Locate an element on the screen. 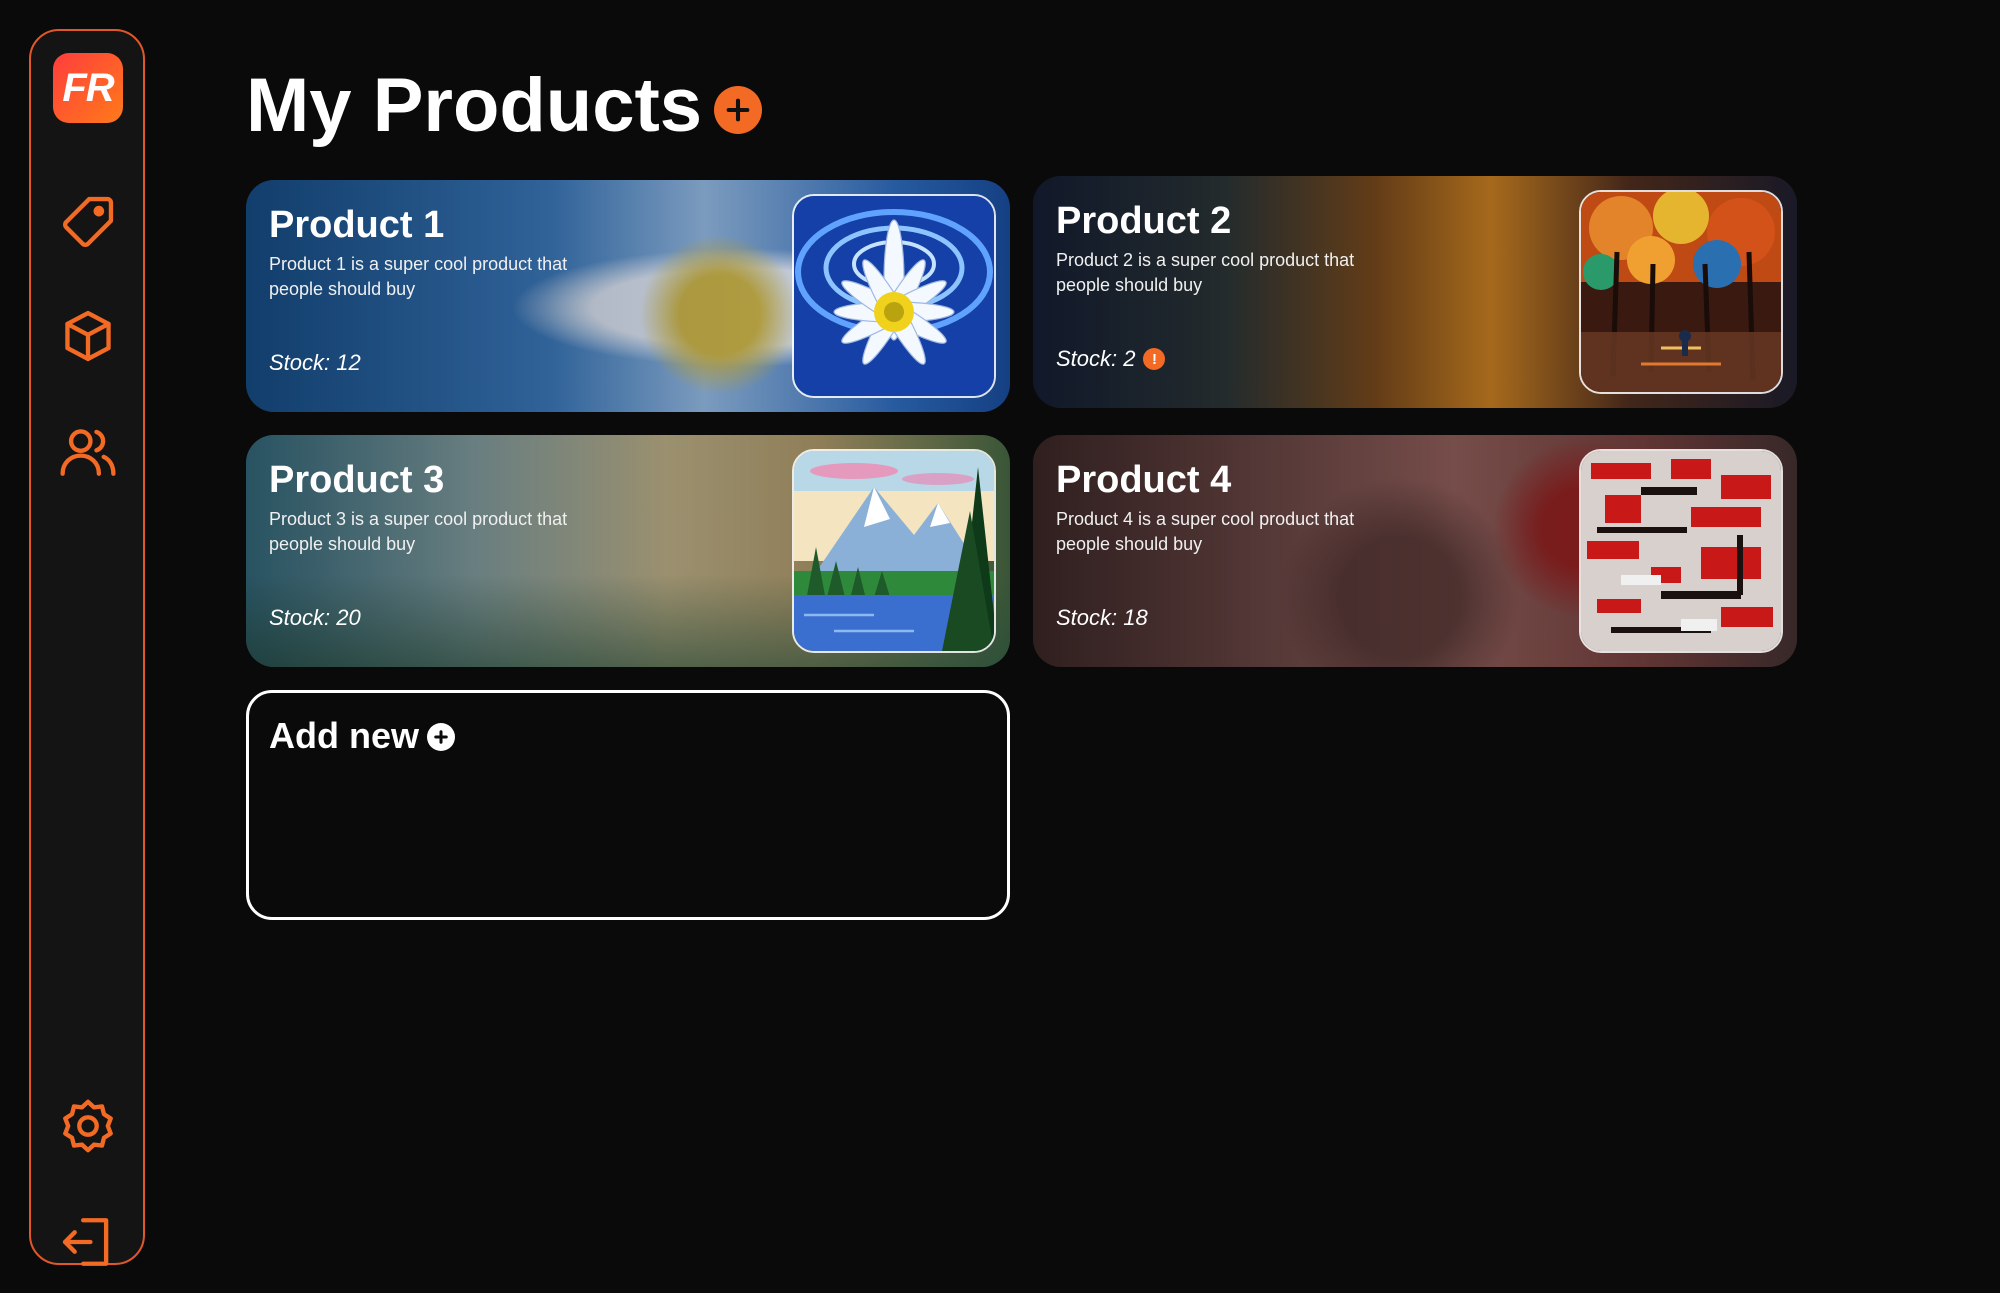 The height and width of the screenshot is (1293, 2000). sidebar-item-settings is located at coordinates (88, 1126).